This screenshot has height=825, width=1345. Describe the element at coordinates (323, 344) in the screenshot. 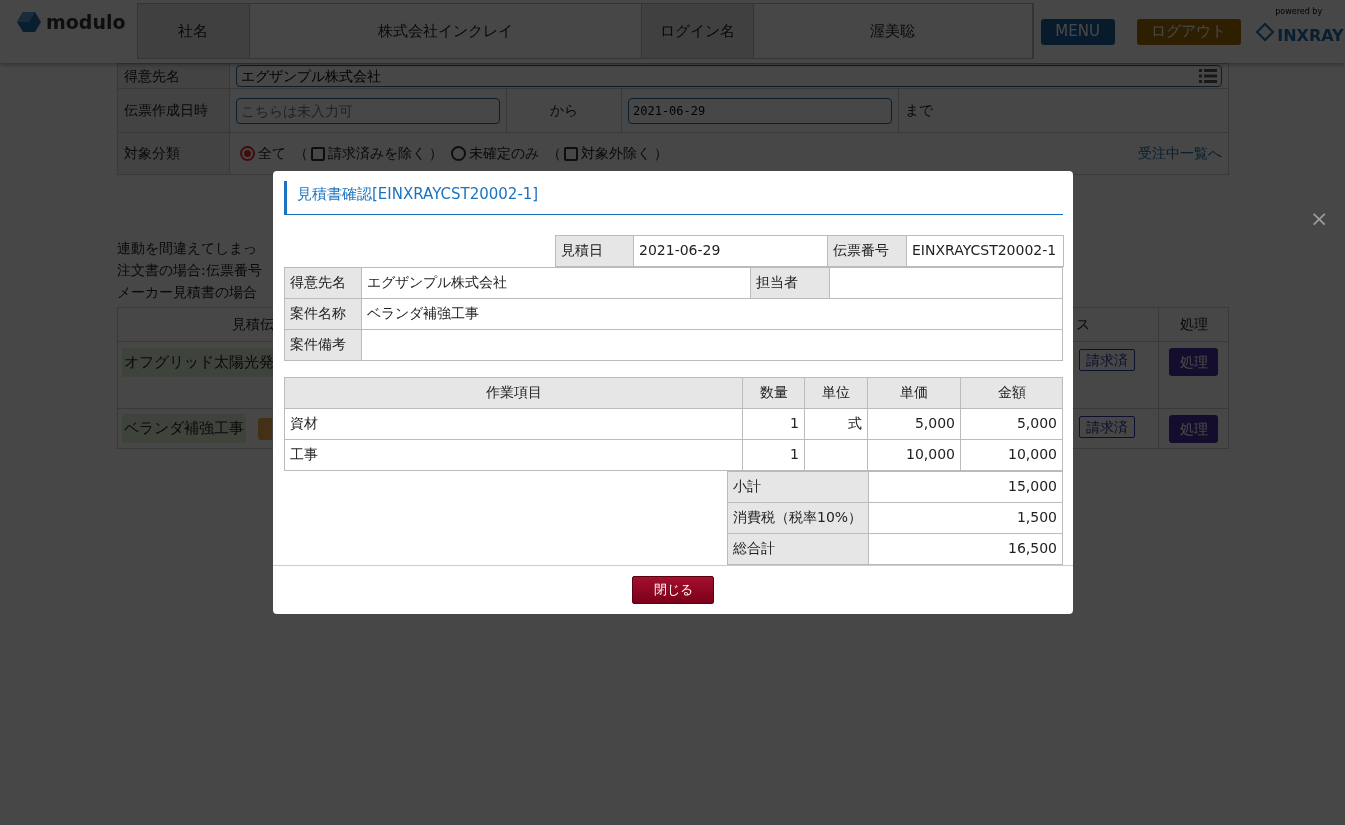

I see `info-label: 案件備考` at that location.